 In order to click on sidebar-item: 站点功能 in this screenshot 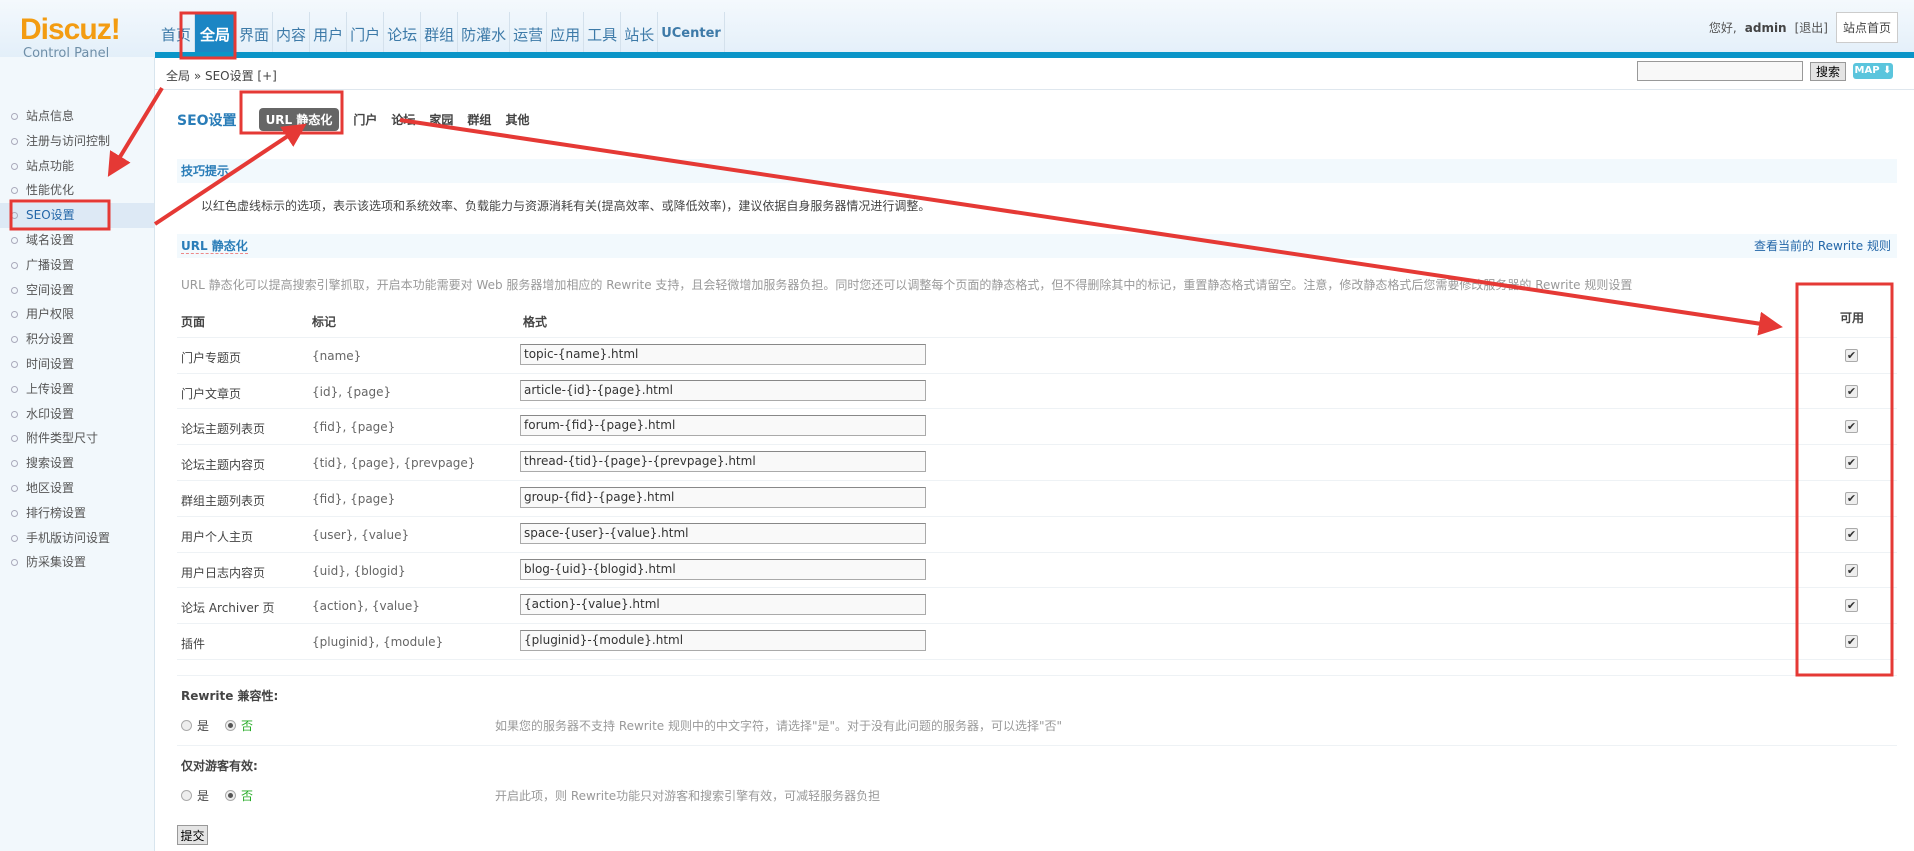, I will do `click(77, 166)`.